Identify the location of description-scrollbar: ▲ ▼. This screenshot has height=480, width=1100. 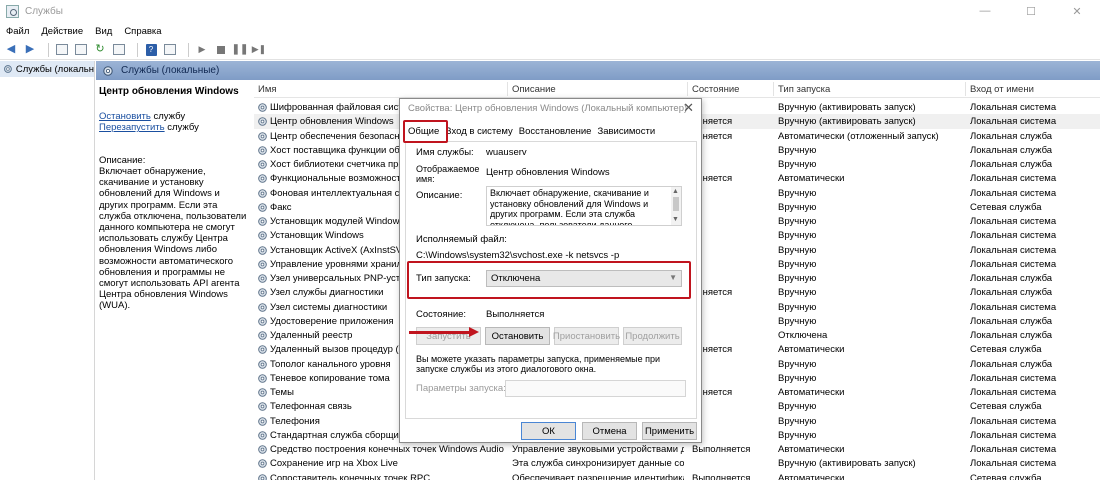
(676, 206).